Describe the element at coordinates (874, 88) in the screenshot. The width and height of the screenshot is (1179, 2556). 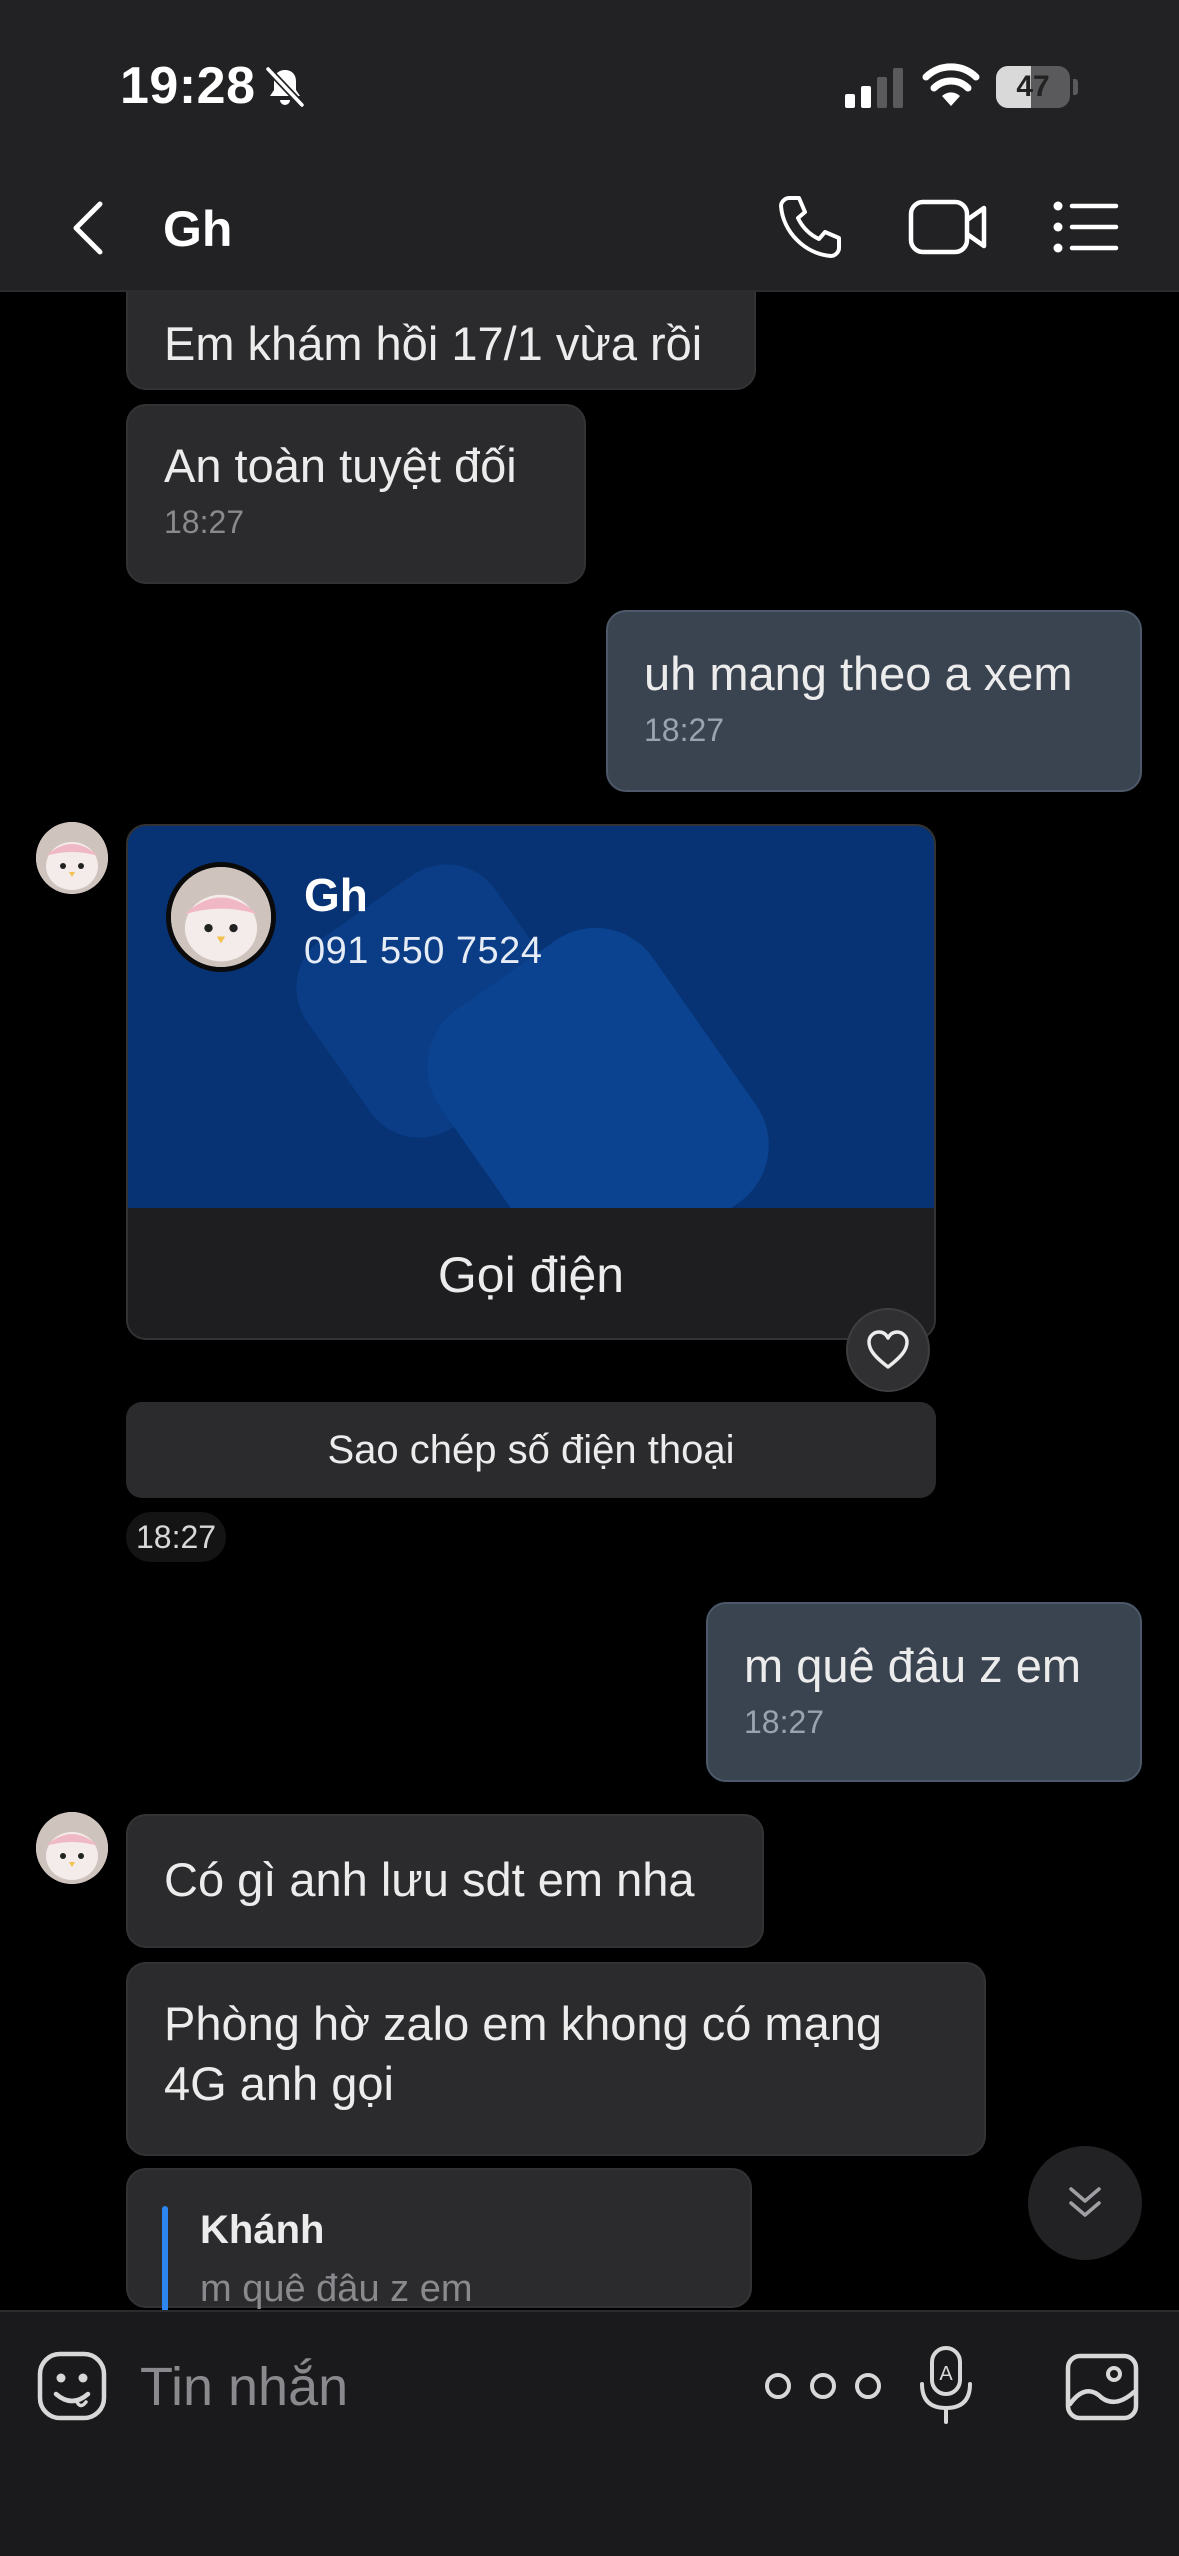
I see `signal-icon` at that location.